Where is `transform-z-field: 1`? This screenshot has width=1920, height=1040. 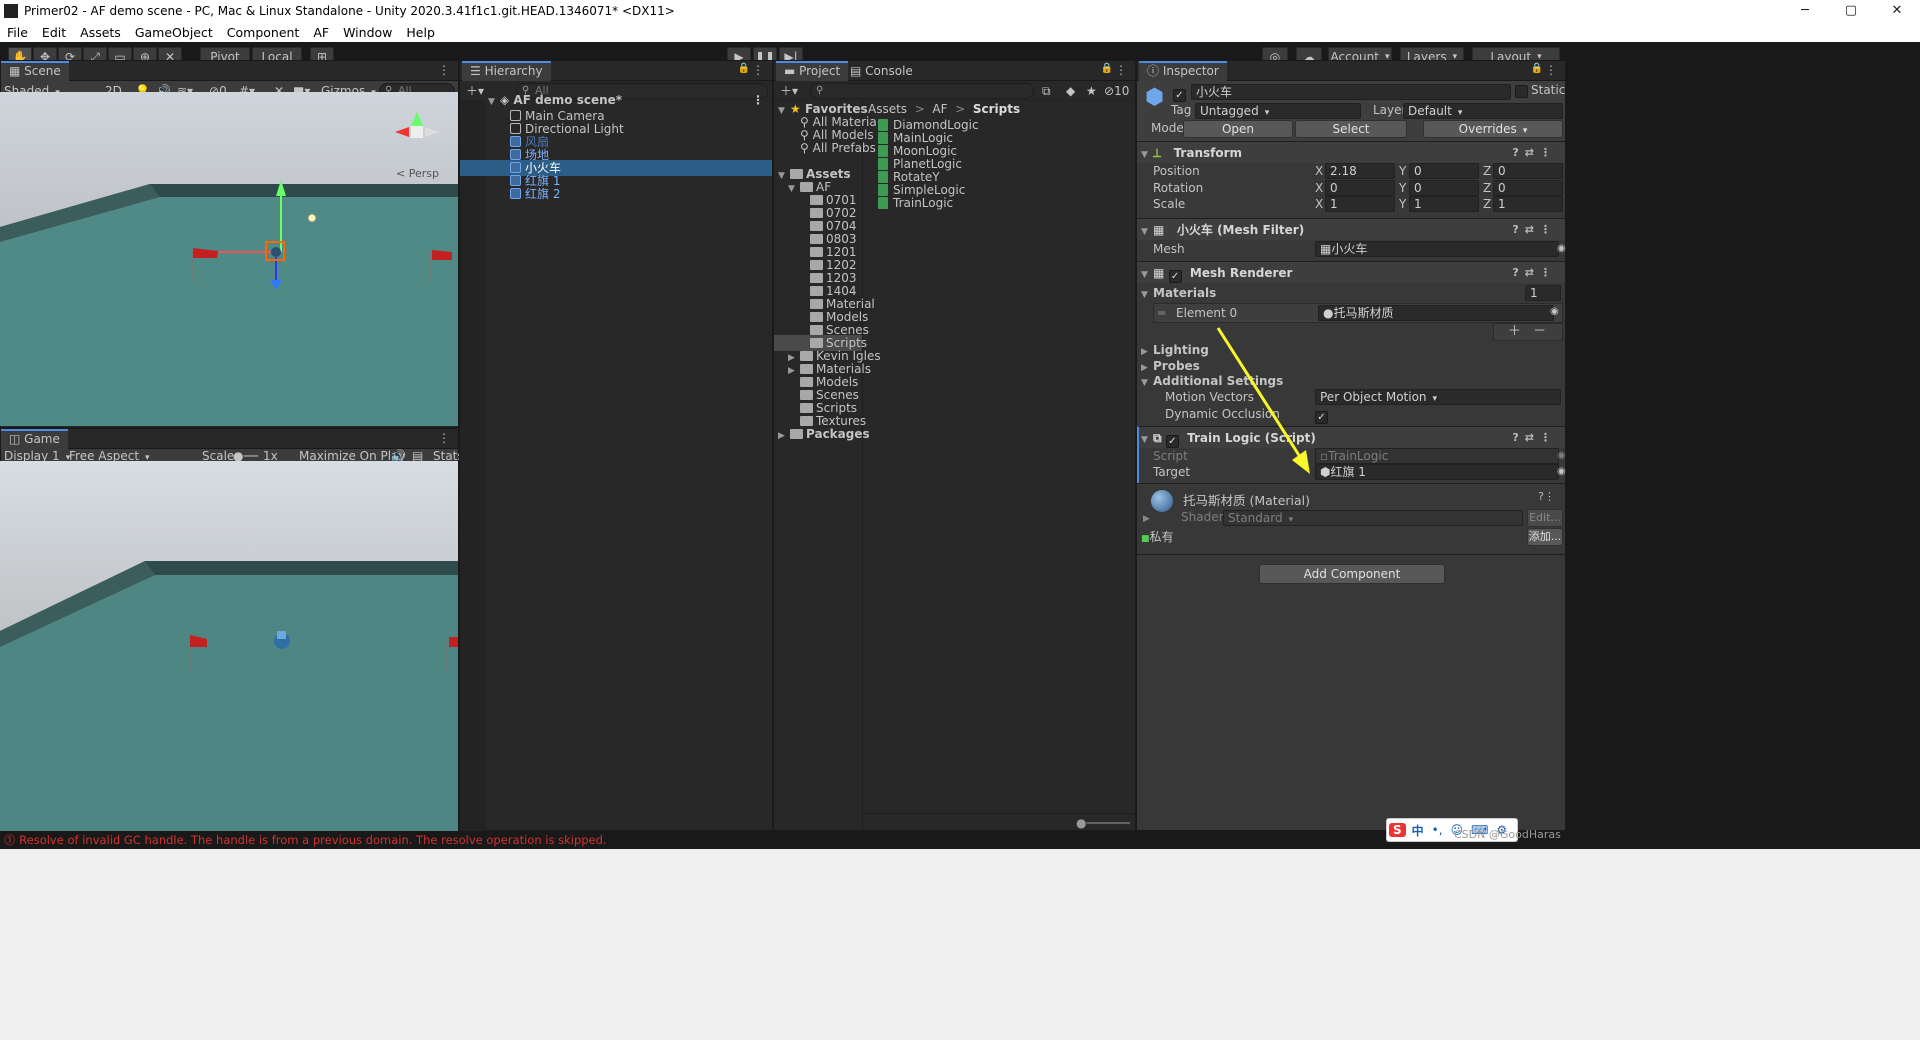
transform-z-field: 1 is located at coordinates (1528, 204).